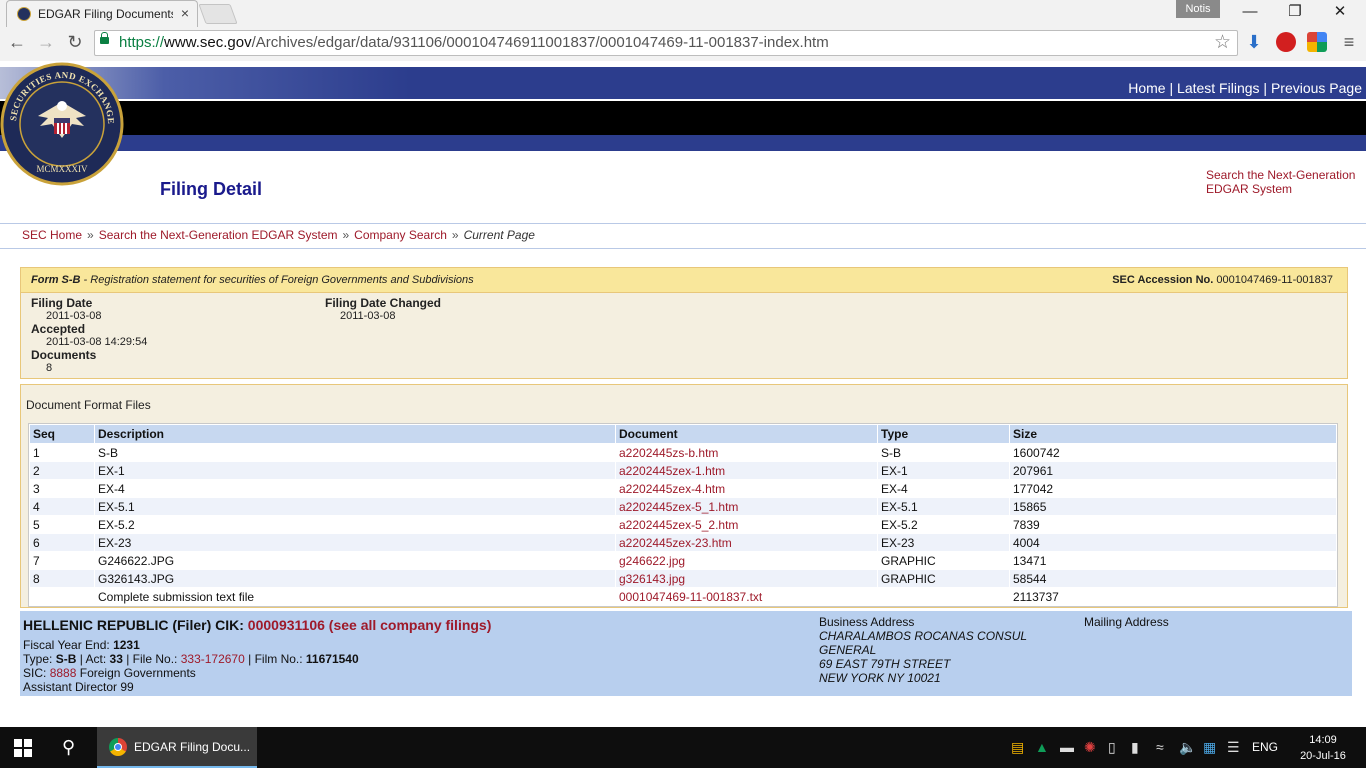  Describe the element at coordinates (652, 561) in the screenshot. I see `document-link: g246622.jpg` at that location.